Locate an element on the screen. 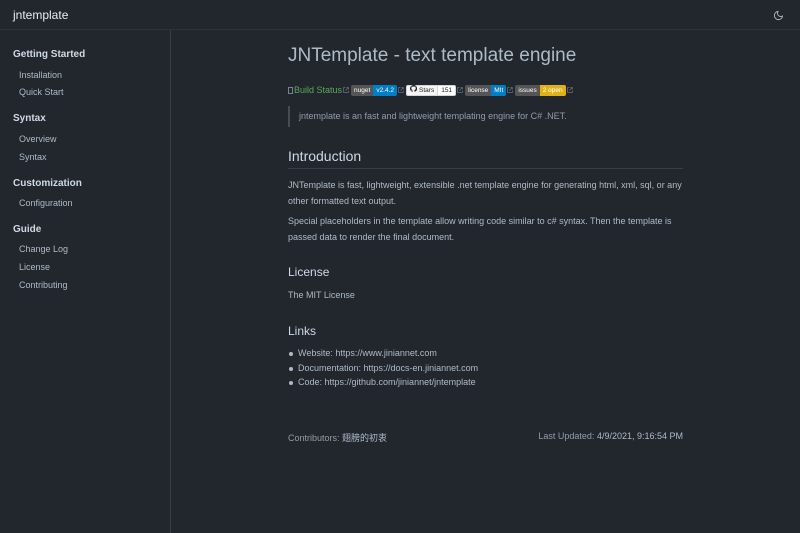  moon-icon is located at coordinates (778, 15).